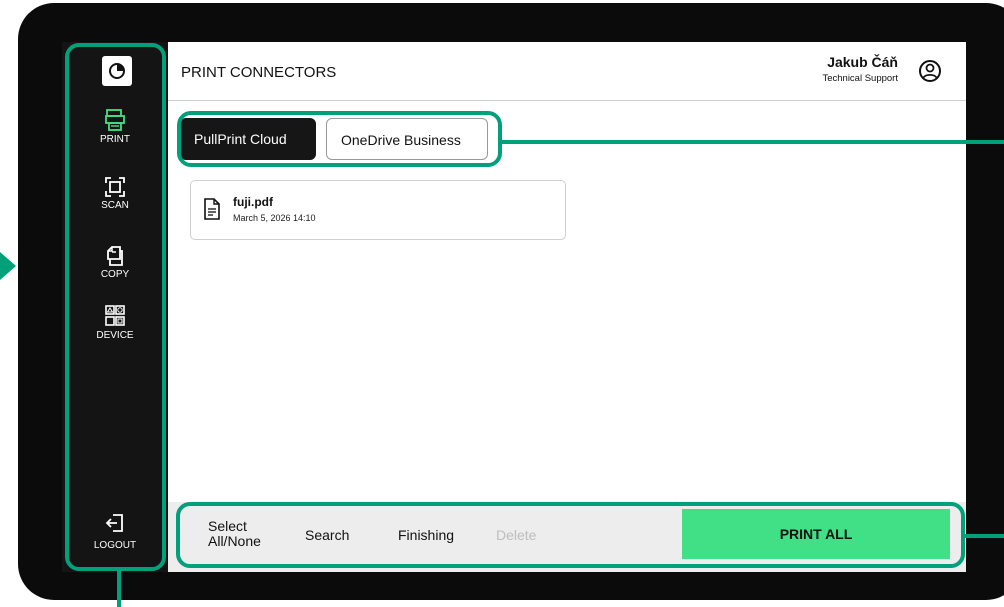  I want to click on page-title: PRINT CONNECTORS, so click(259, 72).